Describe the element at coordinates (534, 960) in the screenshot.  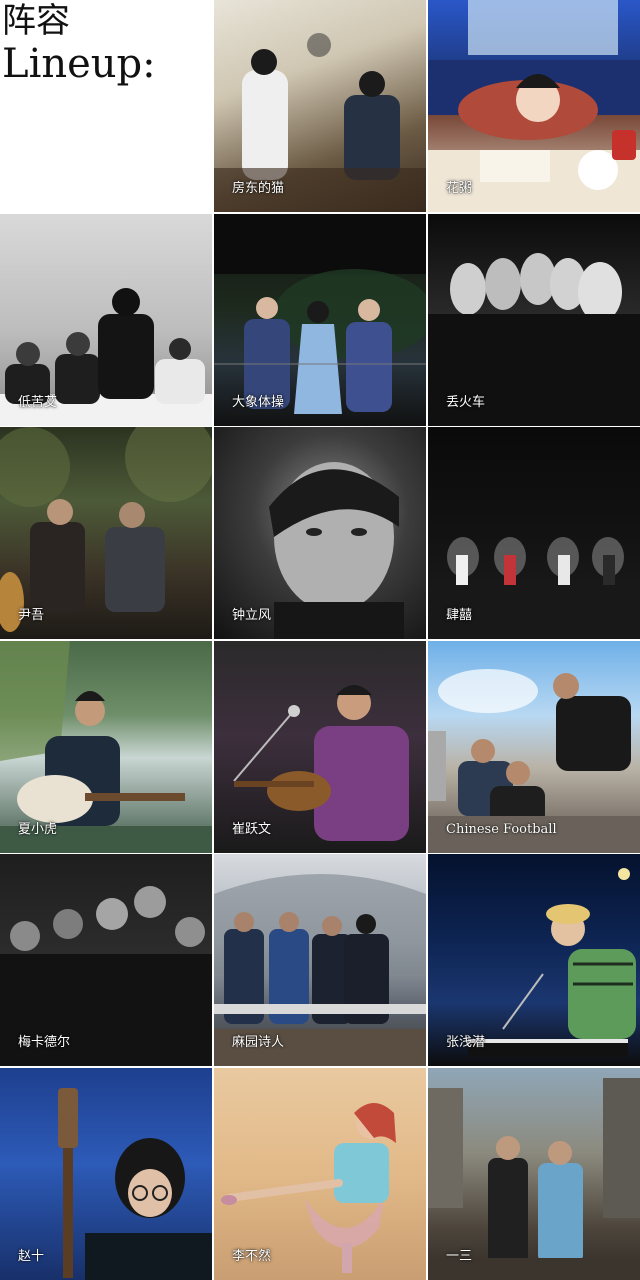
I see `artist-tile-zhangqianqian: 张浅潜` at that location.